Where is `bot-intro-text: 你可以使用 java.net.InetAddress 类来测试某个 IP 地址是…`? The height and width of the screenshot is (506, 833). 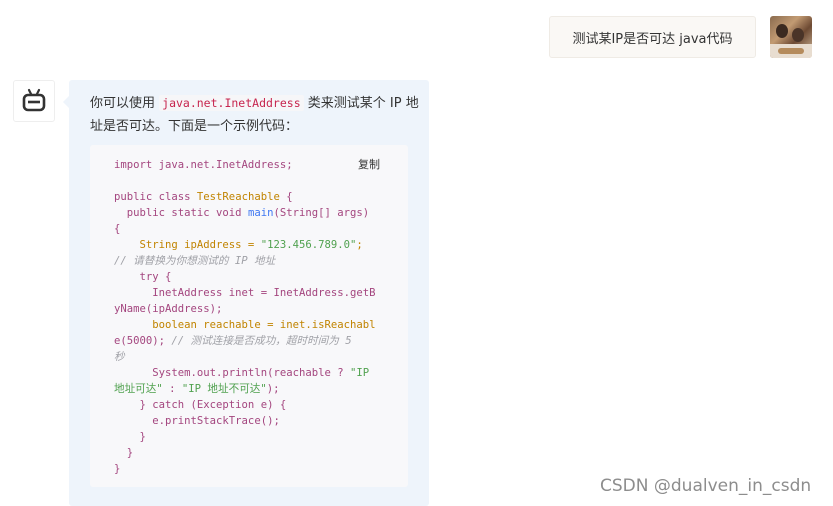 bot-intro-text: 你可以使用 java.net.InetAddress 类来测试某个 IP 地址是… is located at coordinates (255, 115).